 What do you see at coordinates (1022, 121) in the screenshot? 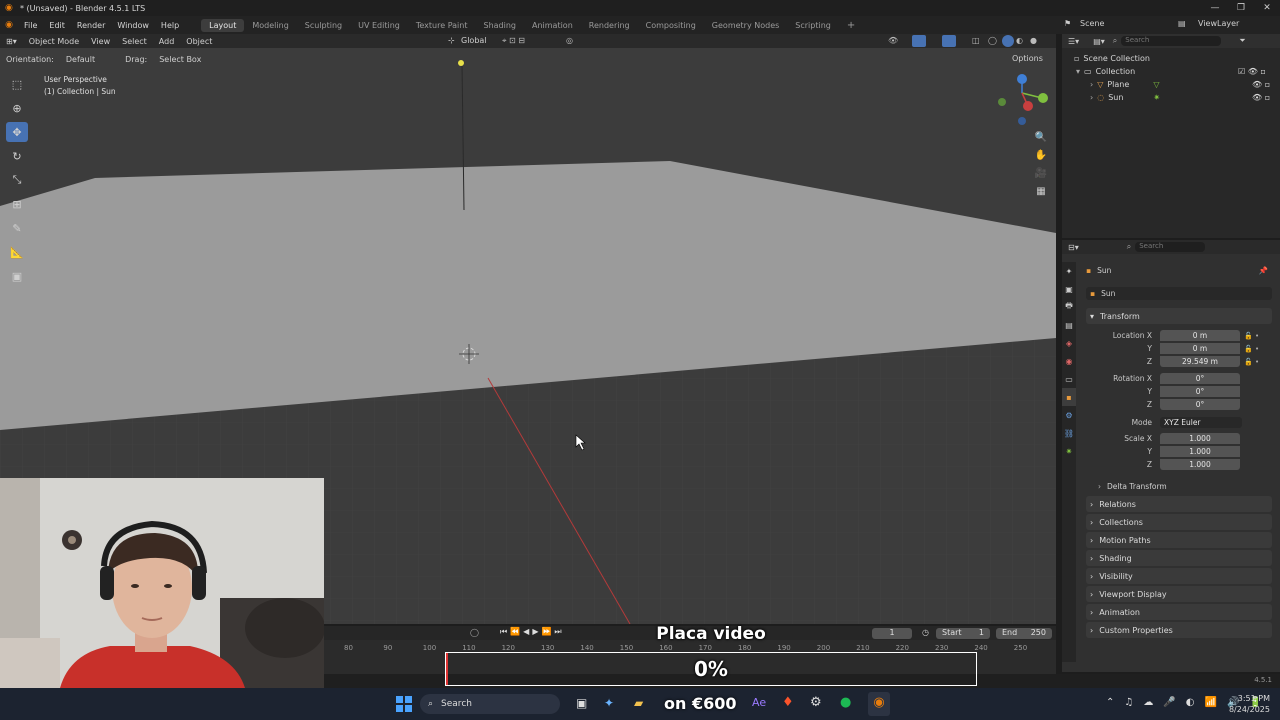
I see `gizmo-neg-z-icon` at bounding box center [1022, 121].